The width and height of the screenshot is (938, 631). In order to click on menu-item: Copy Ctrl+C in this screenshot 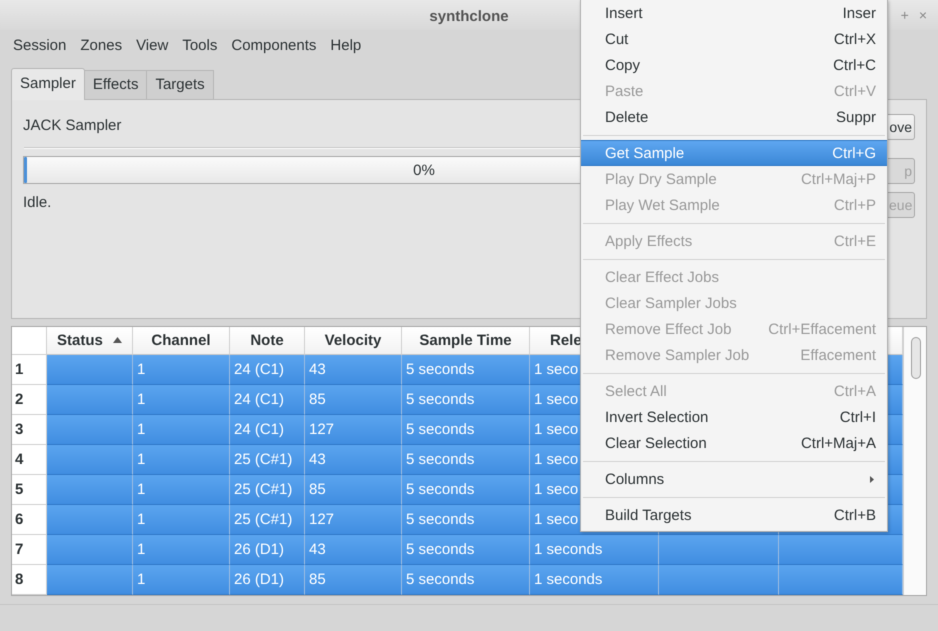, I will do `click(734, 65)`.